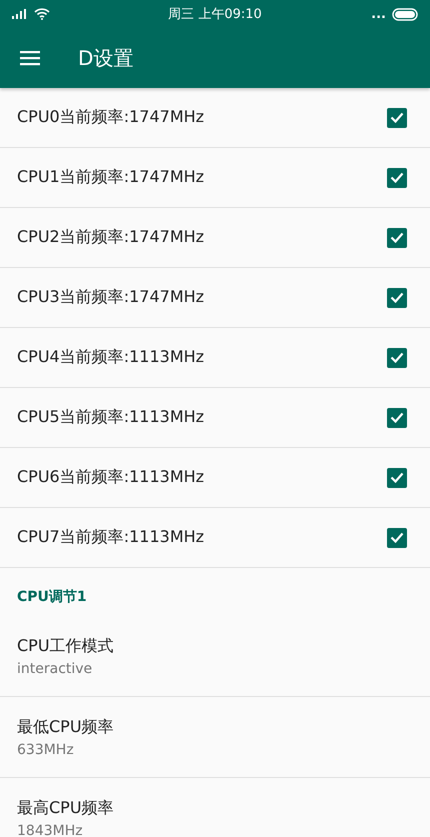  What do you see at coordinates (110, 117) in the screenshot?
I see `cpu-label: CPU0当前频率:1747MHz` at bounding box center [110, 117].